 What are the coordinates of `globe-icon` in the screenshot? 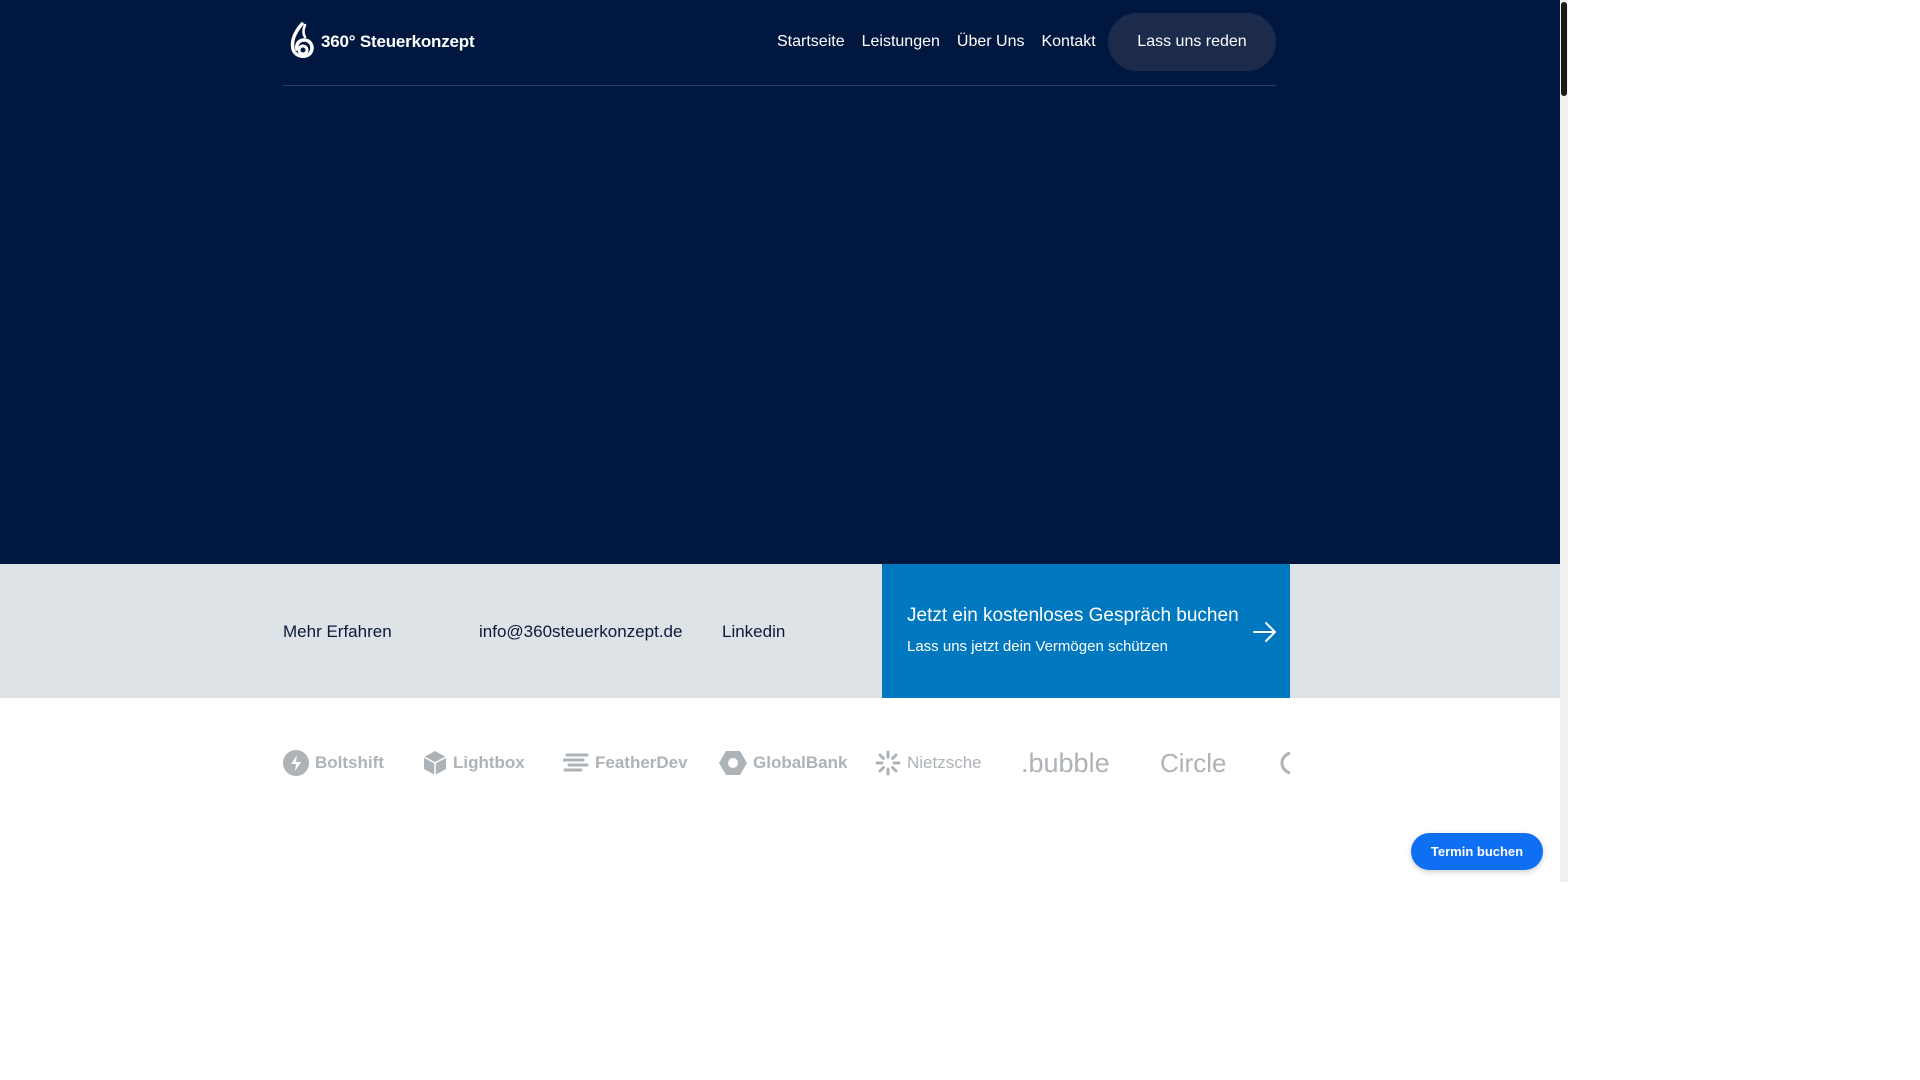 It's located at (733, 763).